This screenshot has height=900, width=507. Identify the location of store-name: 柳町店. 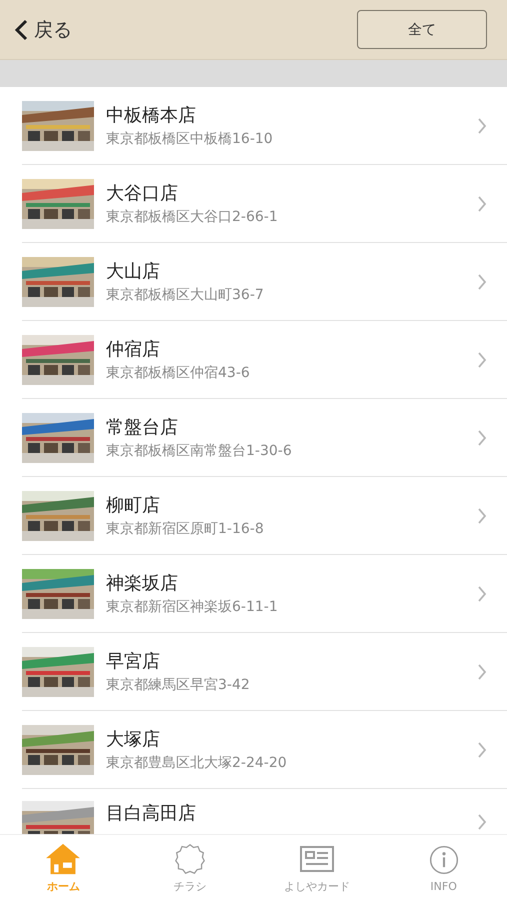
(133, 505).